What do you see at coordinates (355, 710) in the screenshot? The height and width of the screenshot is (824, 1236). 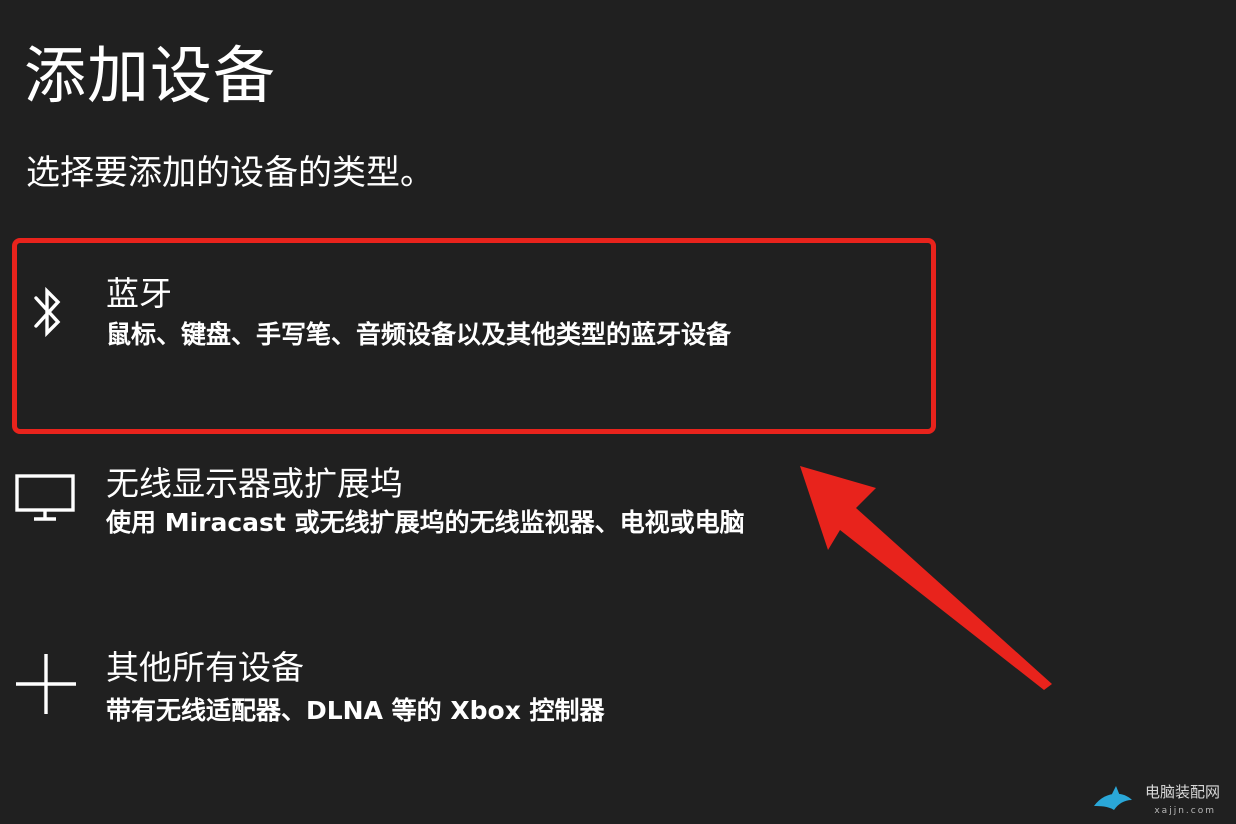 I see `option-everything-else-description: 带有无线适配器、DLNA 等的 Xbox 控制器` at bounding box center [355, 710].